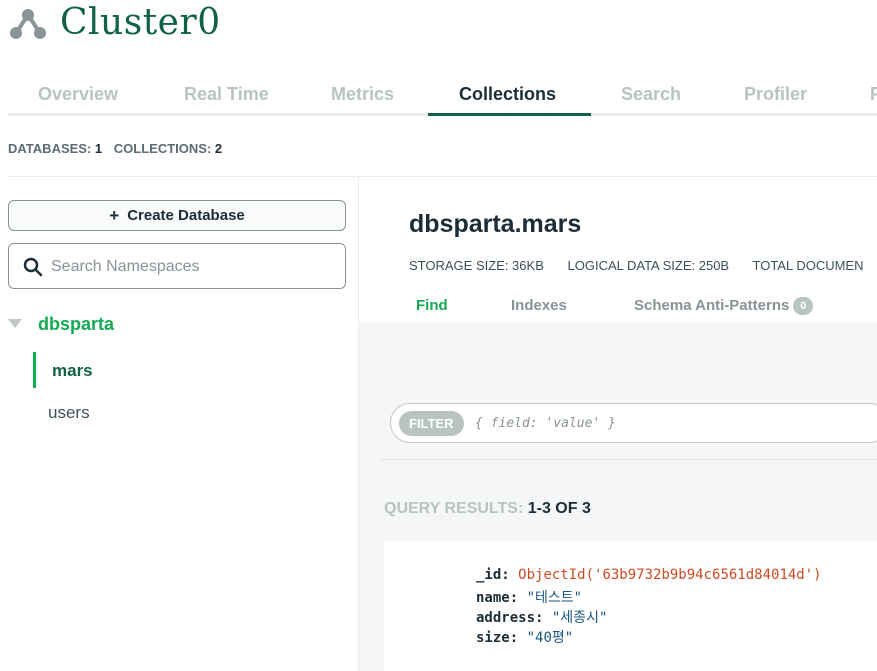  Describe the element at coordinates (495, 224) in the screenshot. I see `namespace-title: dbsparta.mars` at that location.